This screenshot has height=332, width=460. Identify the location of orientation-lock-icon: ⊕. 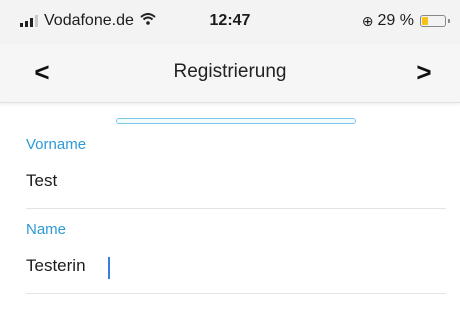
(367, 20).